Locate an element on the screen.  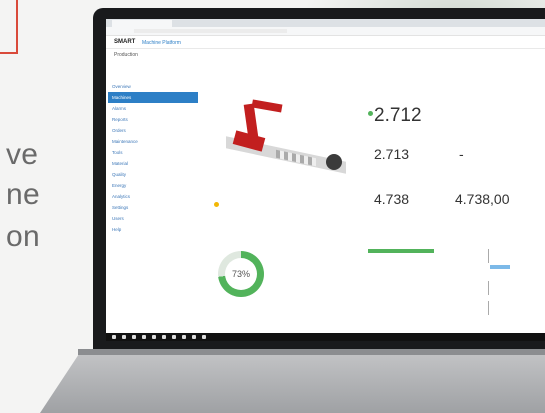
progress-bar is located at coordinates (401, 251).